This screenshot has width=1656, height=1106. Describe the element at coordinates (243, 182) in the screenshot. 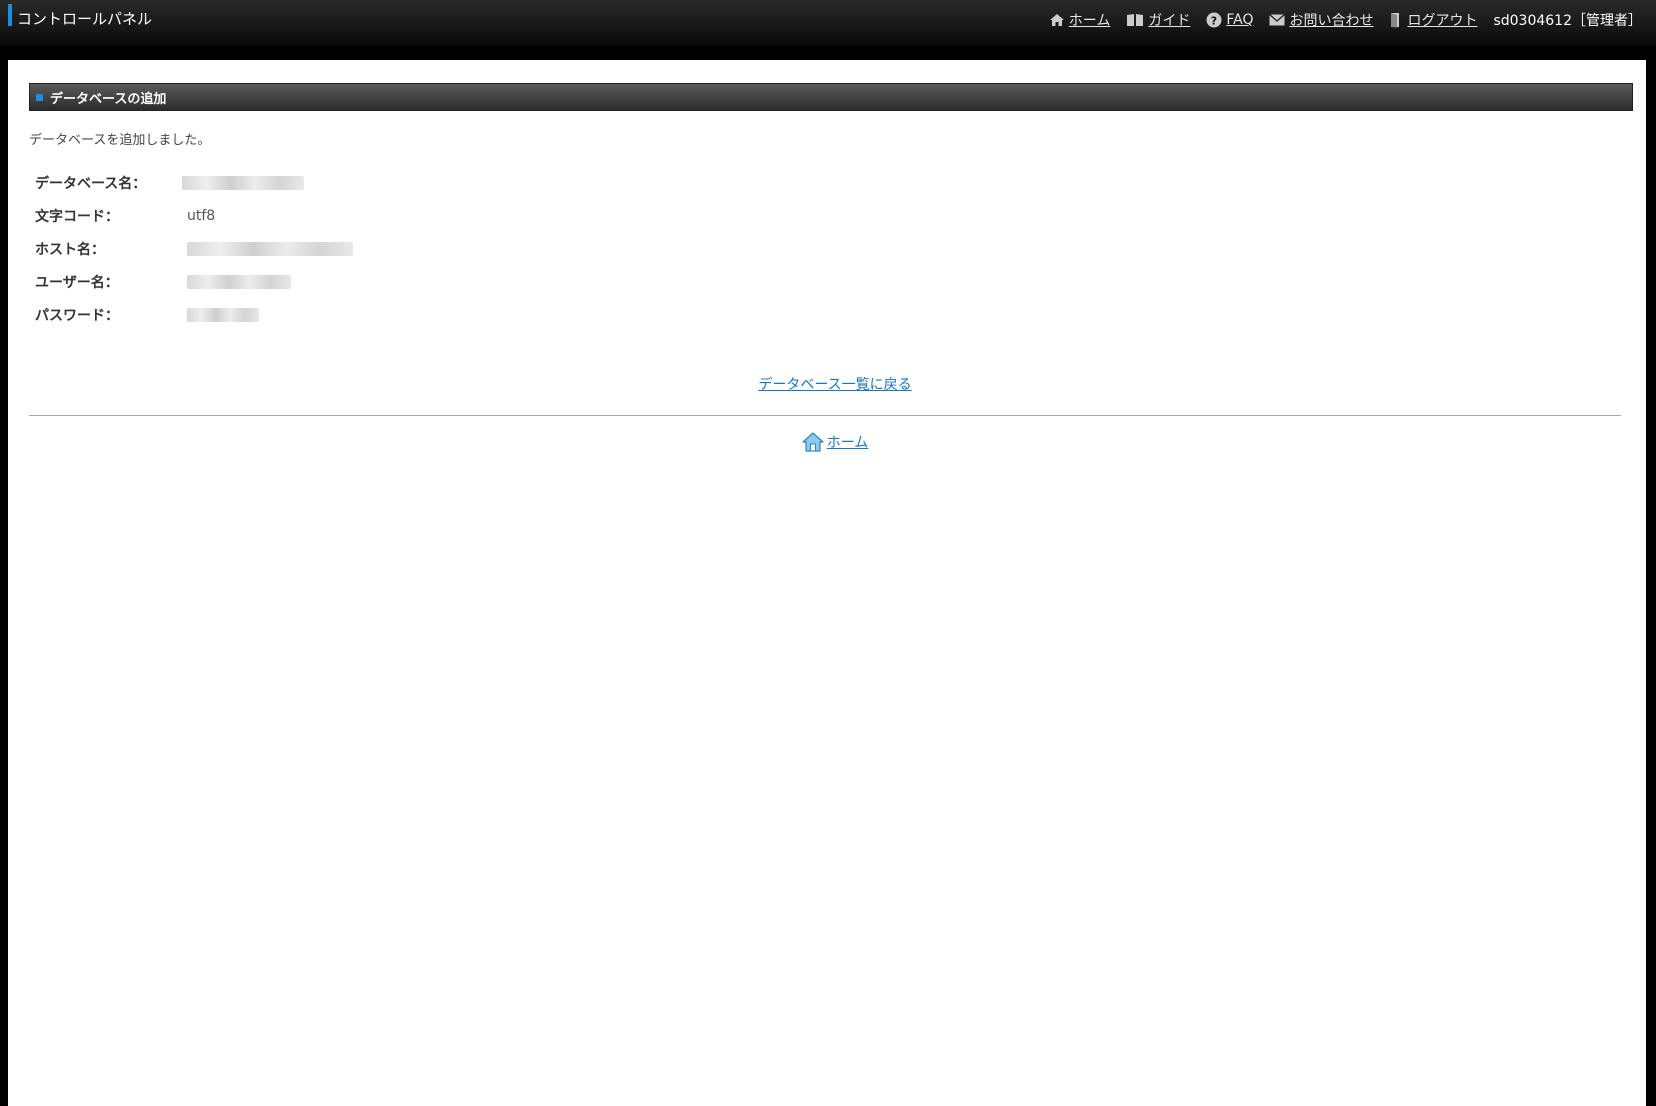

I see `db-name-value-redacted` at that location.